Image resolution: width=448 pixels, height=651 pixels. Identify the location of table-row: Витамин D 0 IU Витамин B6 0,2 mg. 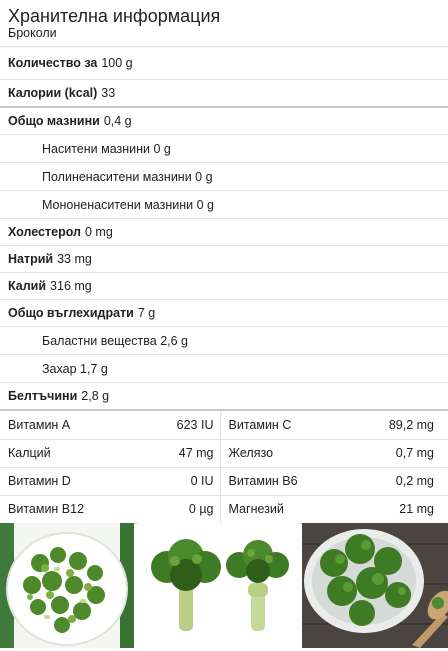
(224, 481).